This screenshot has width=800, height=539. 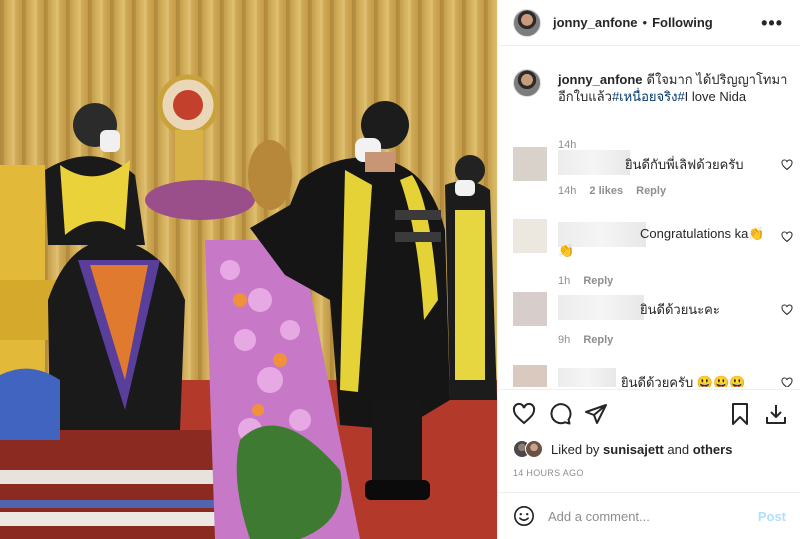 What do you see at coordinates (564, 281) in the screenshot?
I see `comment-time: 1h` at bounding box center [564, 281].